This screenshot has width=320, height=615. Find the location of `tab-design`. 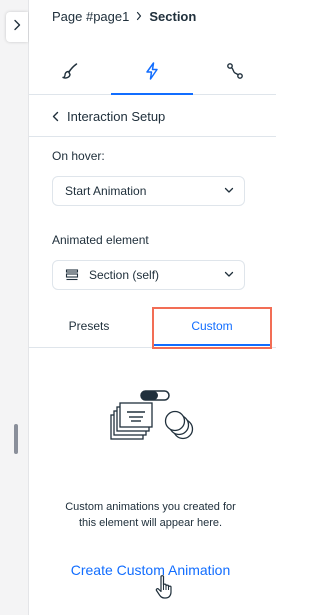

tab-design is located at coordinates (70, 73).